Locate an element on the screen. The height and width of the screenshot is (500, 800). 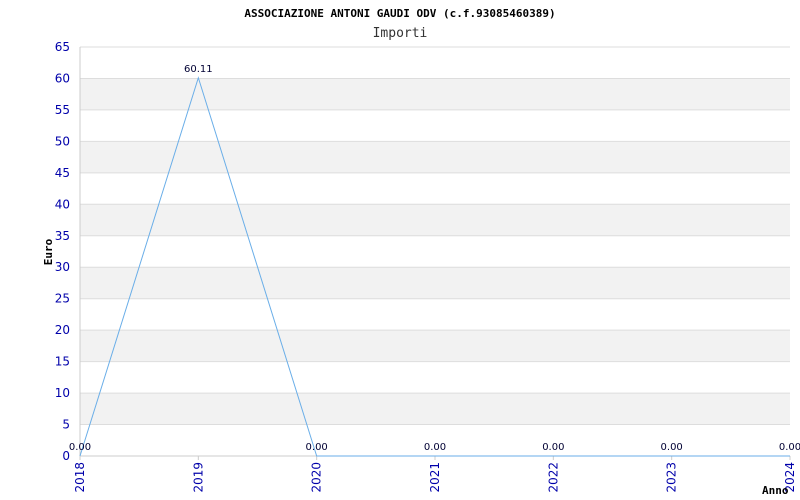
x-tick-label: 2020 is located at coordinates (317, 477).